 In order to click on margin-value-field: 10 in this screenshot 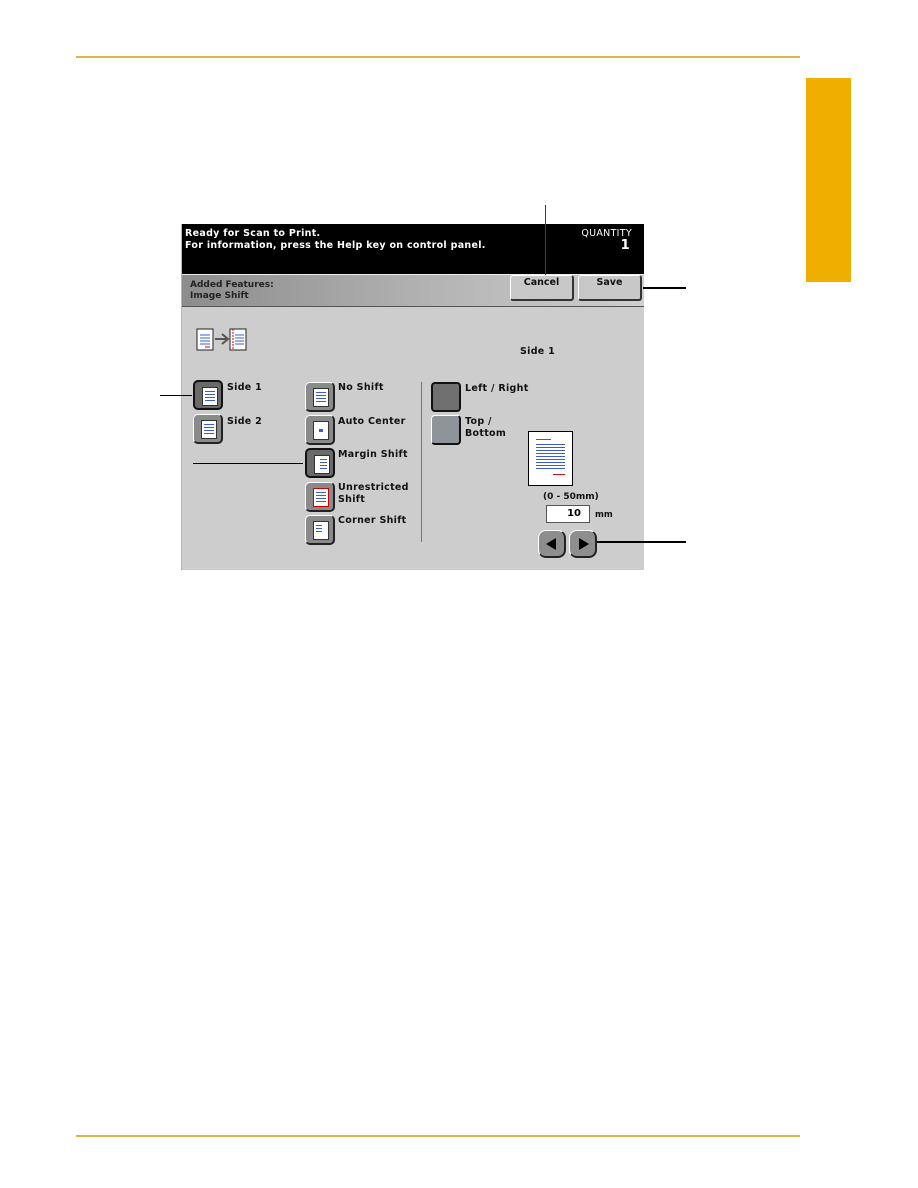, I will do `click(568, 514)`.